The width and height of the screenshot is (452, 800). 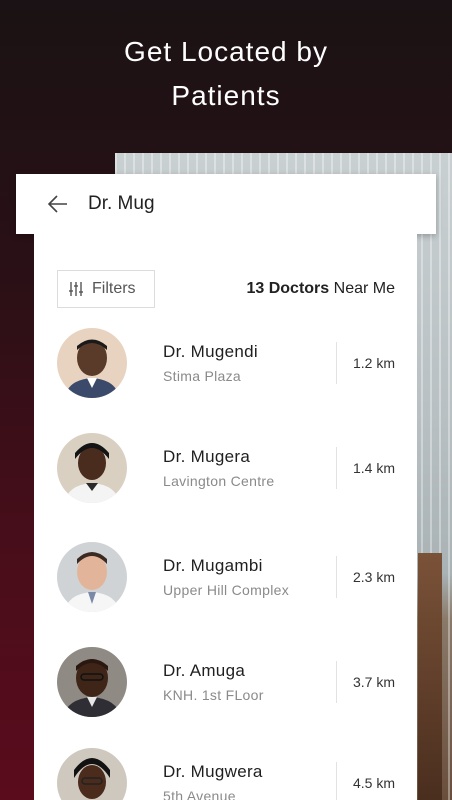 I want to click on doctor-location: Lavington Centre, so click(x=219, y=481).